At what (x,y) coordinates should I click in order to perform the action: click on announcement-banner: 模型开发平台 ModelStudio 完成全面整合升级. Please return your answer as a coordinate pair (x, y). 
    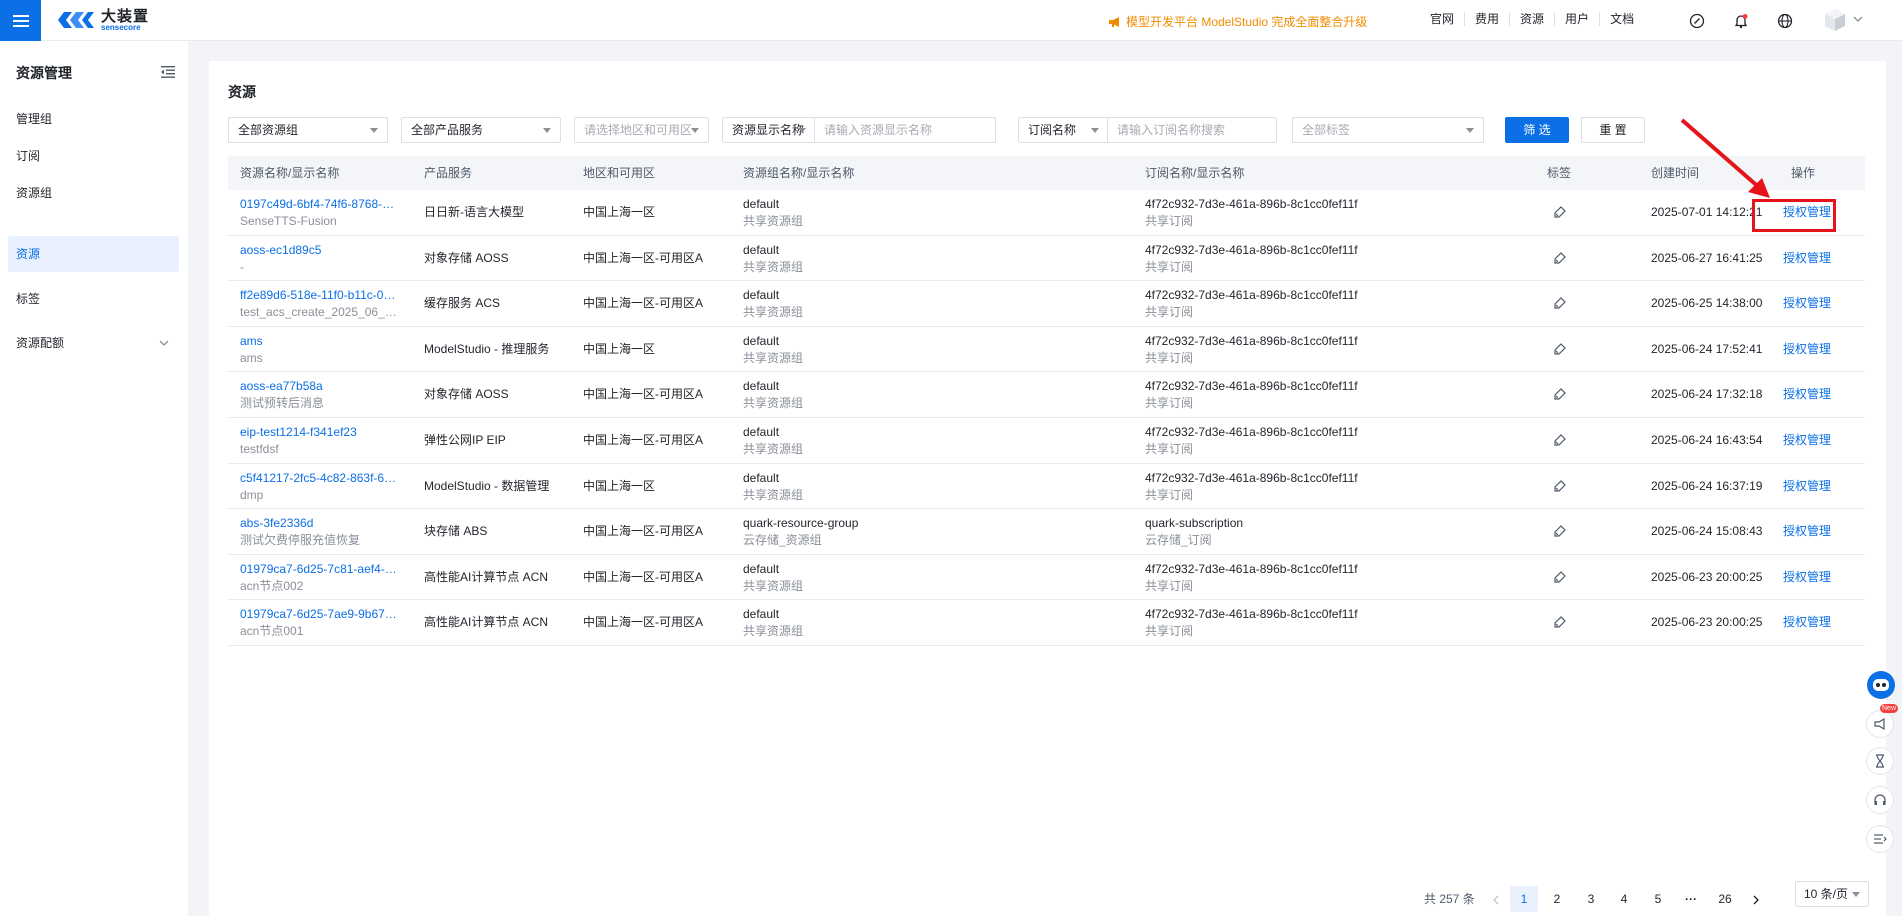
    Looking at the image, I should click on (1237, 21).